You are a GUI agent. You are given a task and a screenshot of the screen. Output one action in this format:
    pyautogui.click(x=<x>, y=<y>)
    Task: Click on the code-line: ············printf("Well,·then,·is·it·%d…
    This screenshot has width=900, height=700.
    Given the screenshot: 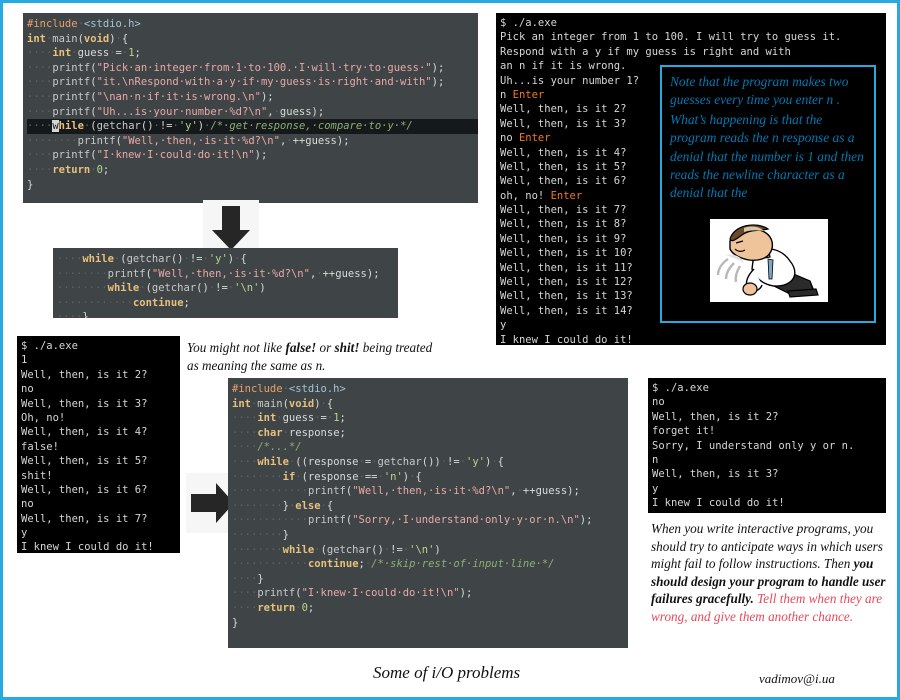 What is the action you would take?
    pyautogui.click(x=406, y=491)
    